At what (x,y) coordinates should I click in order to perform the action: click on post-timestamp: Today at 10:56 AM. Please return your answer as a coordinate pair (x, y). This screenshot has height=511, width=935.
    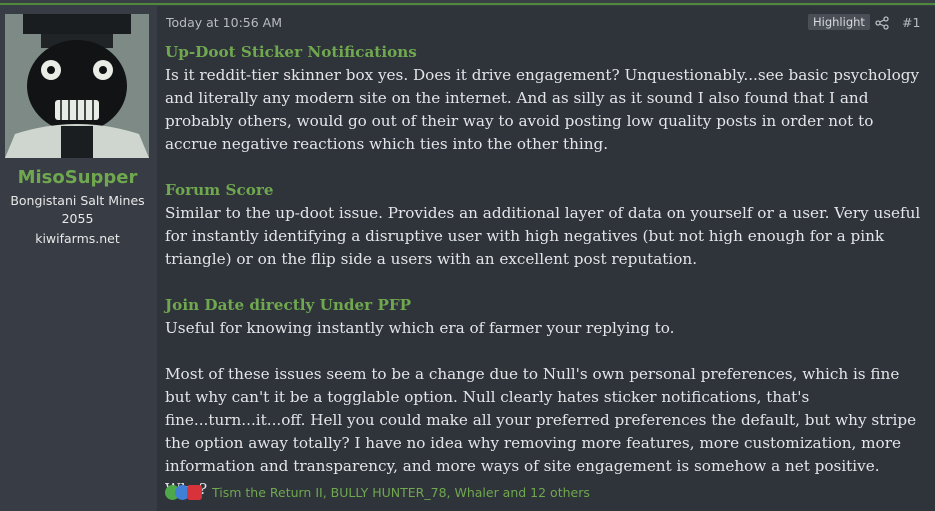
    Looking at the image, I should click on (224, 22).